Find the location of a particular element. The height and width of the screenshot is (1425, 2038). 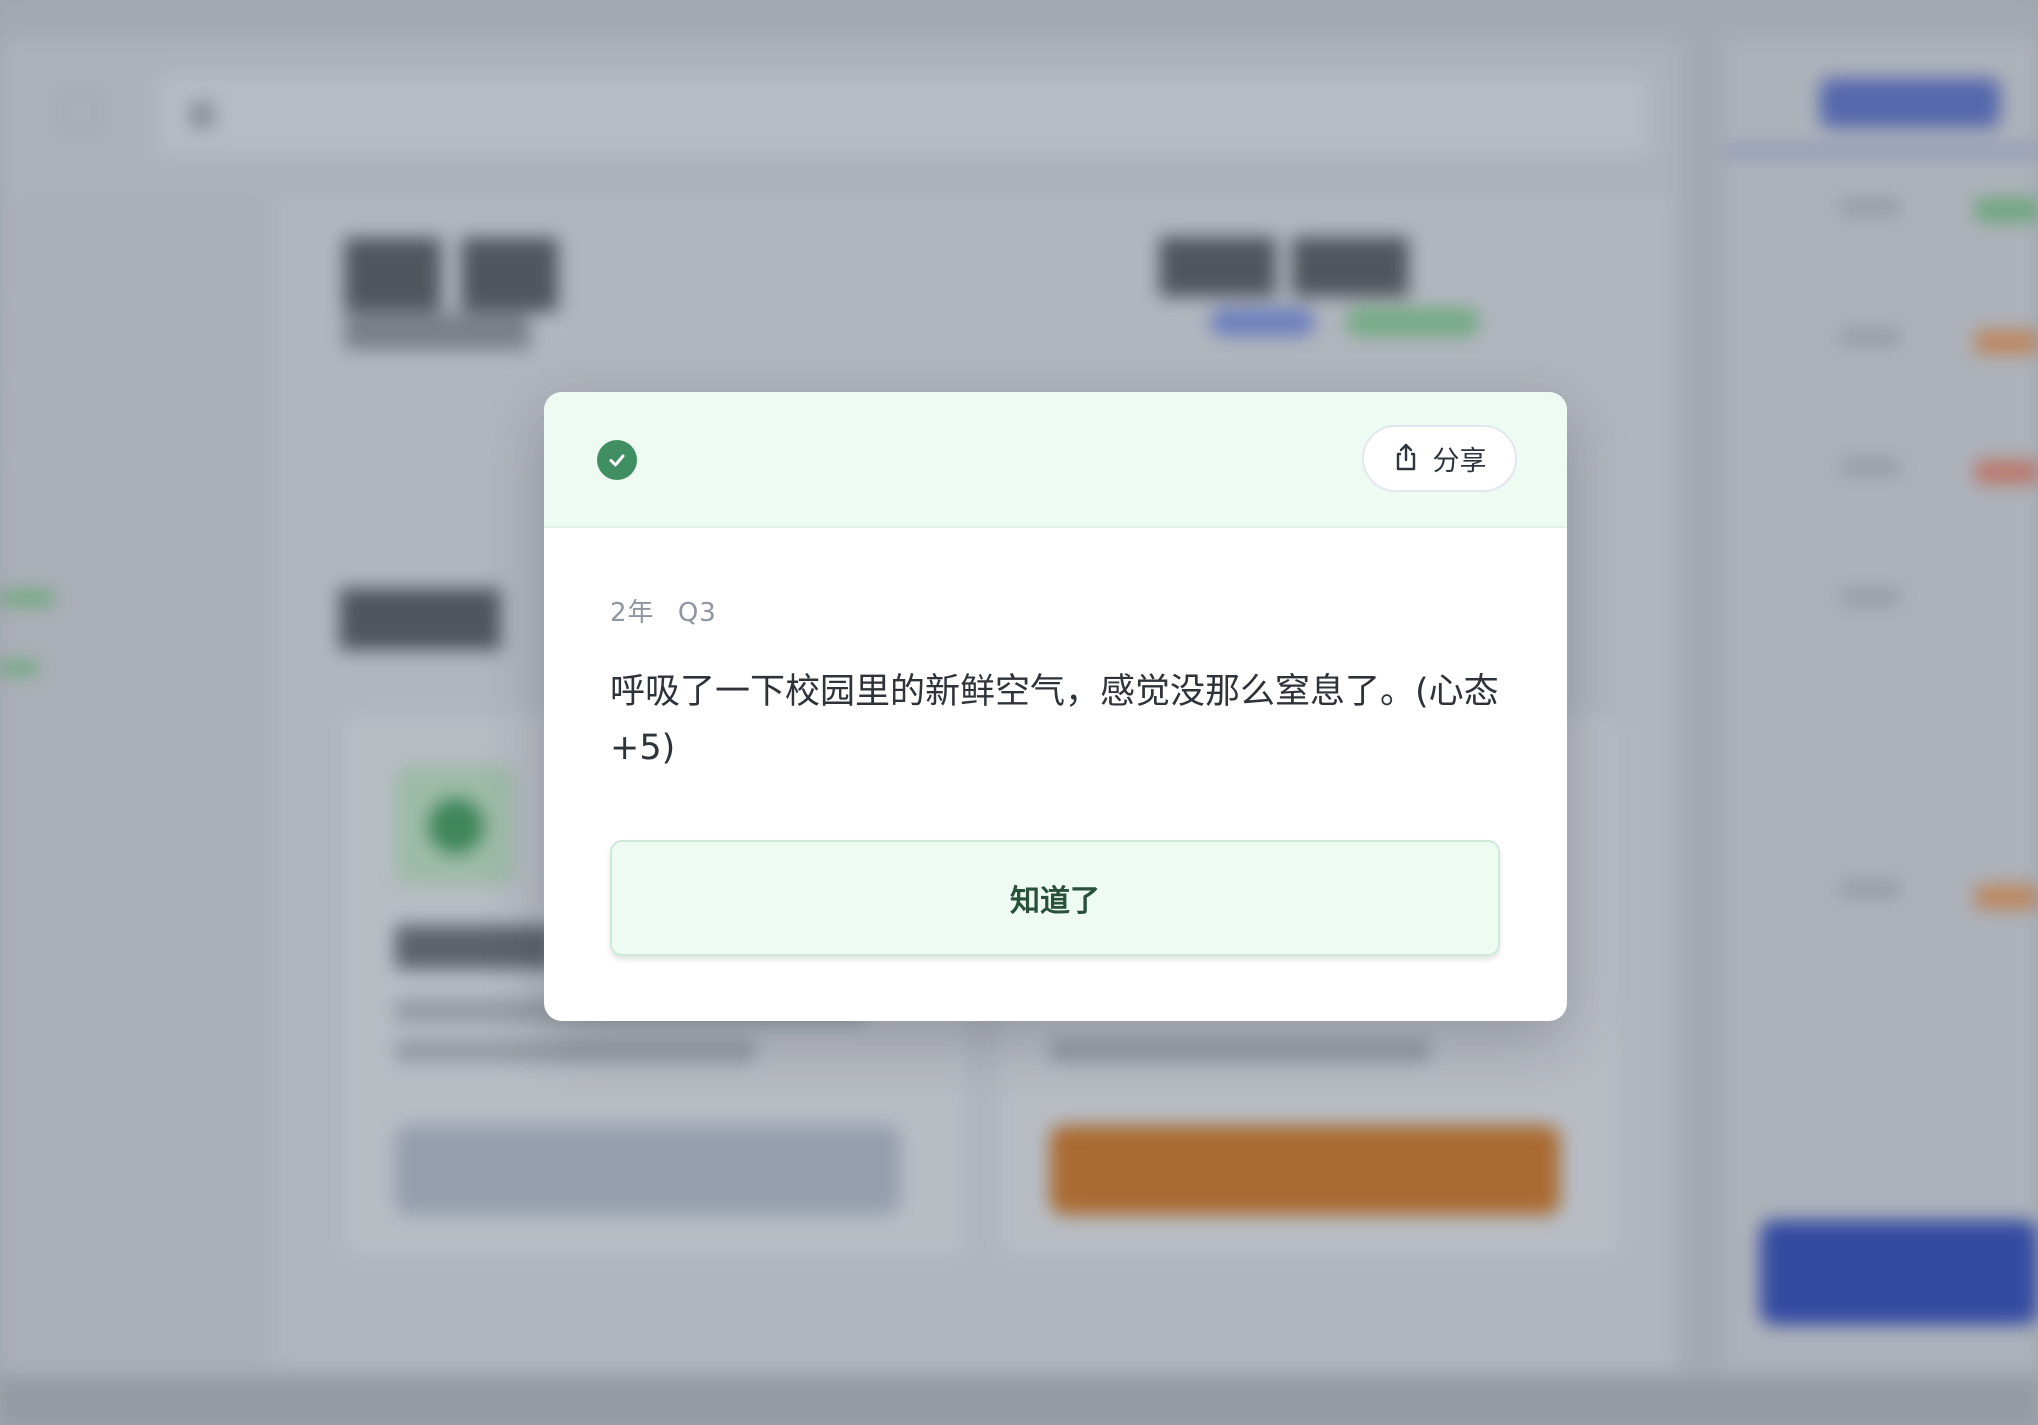

confirm-button: 知道了 is located at coordinates (1055, 898).